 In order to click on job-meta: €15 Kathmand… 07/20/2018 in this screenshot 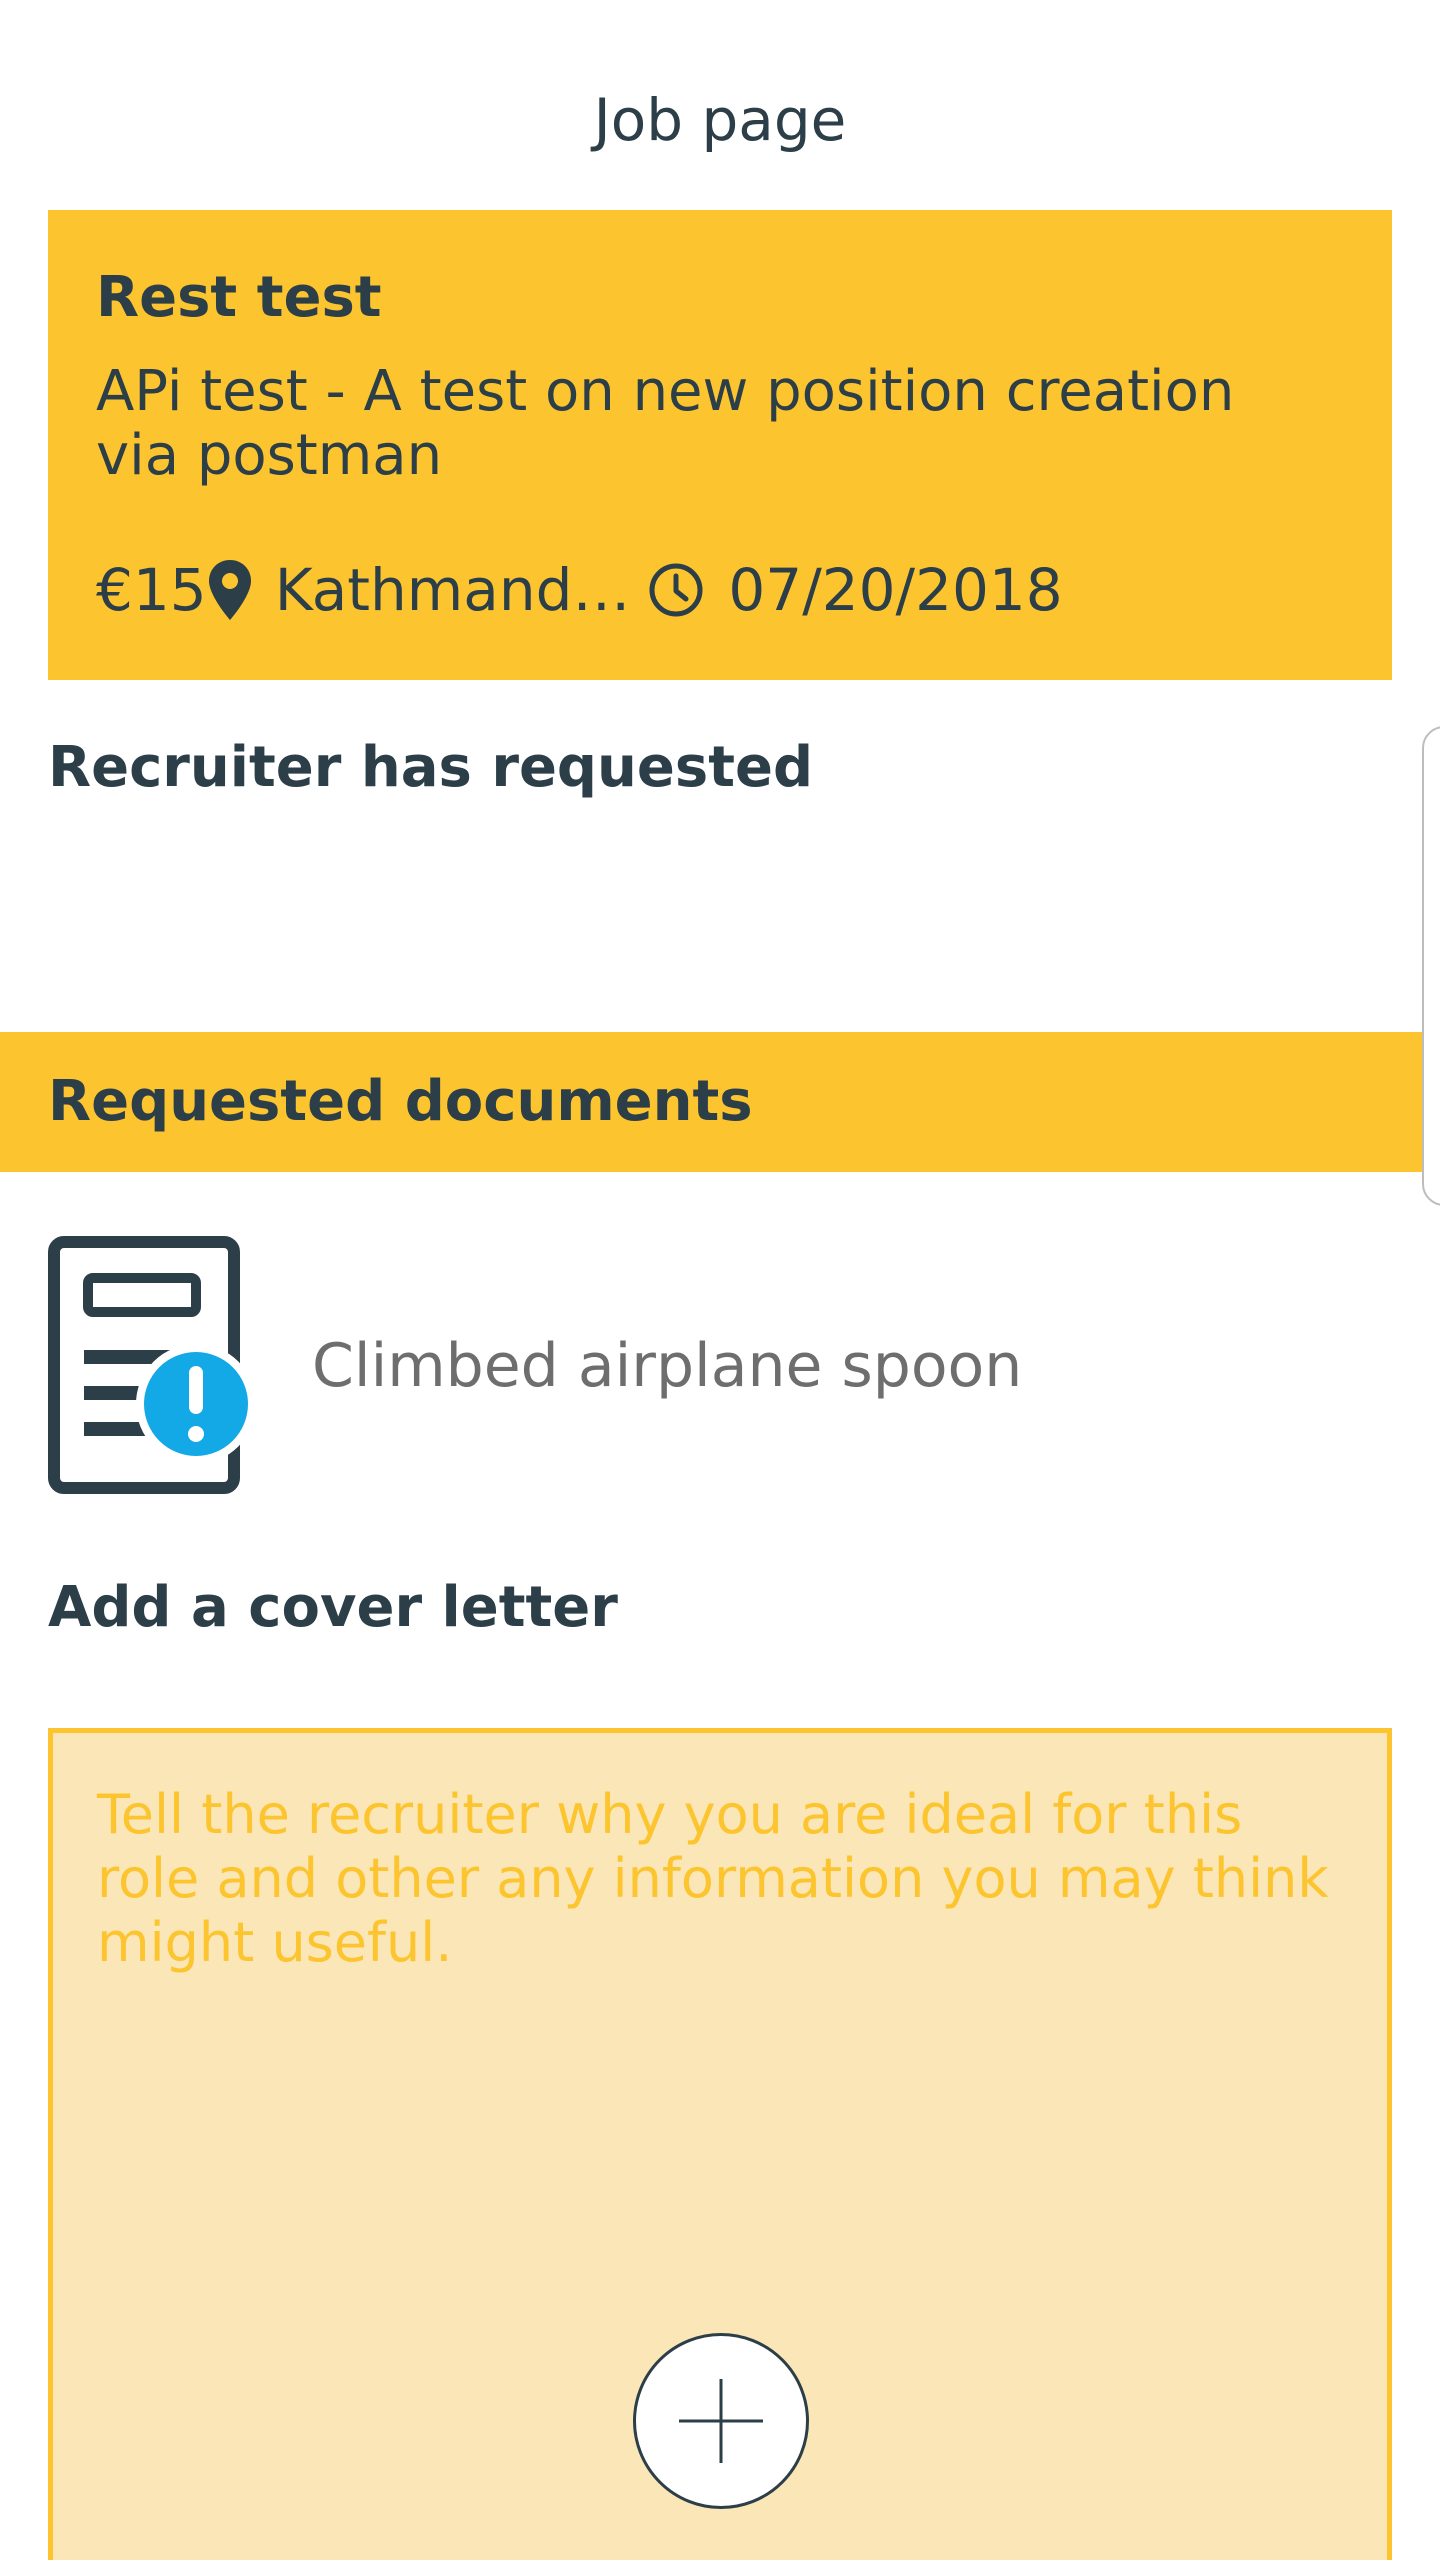, I will do `click(579, 590)`.